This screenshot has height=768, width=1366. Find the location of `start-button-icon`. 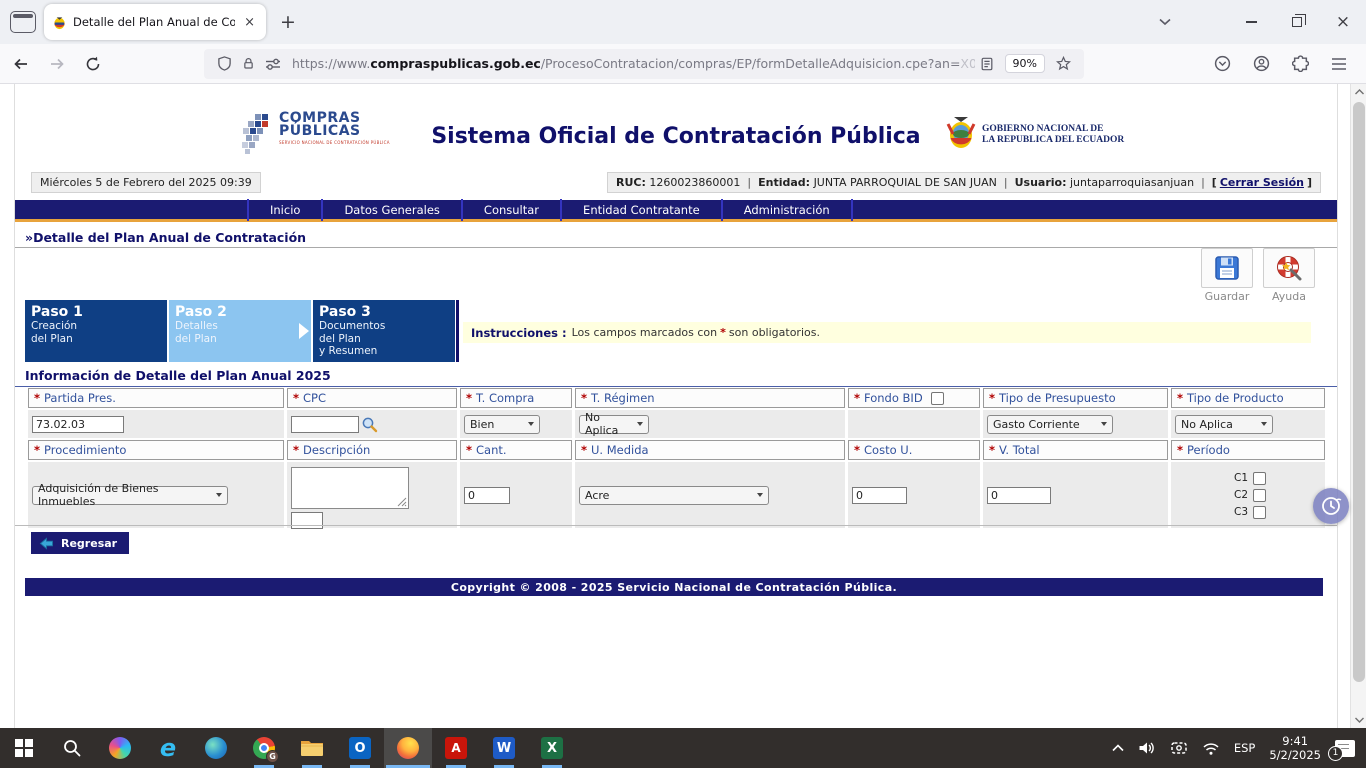

start-button-icon is located at coordinates (24, 748).